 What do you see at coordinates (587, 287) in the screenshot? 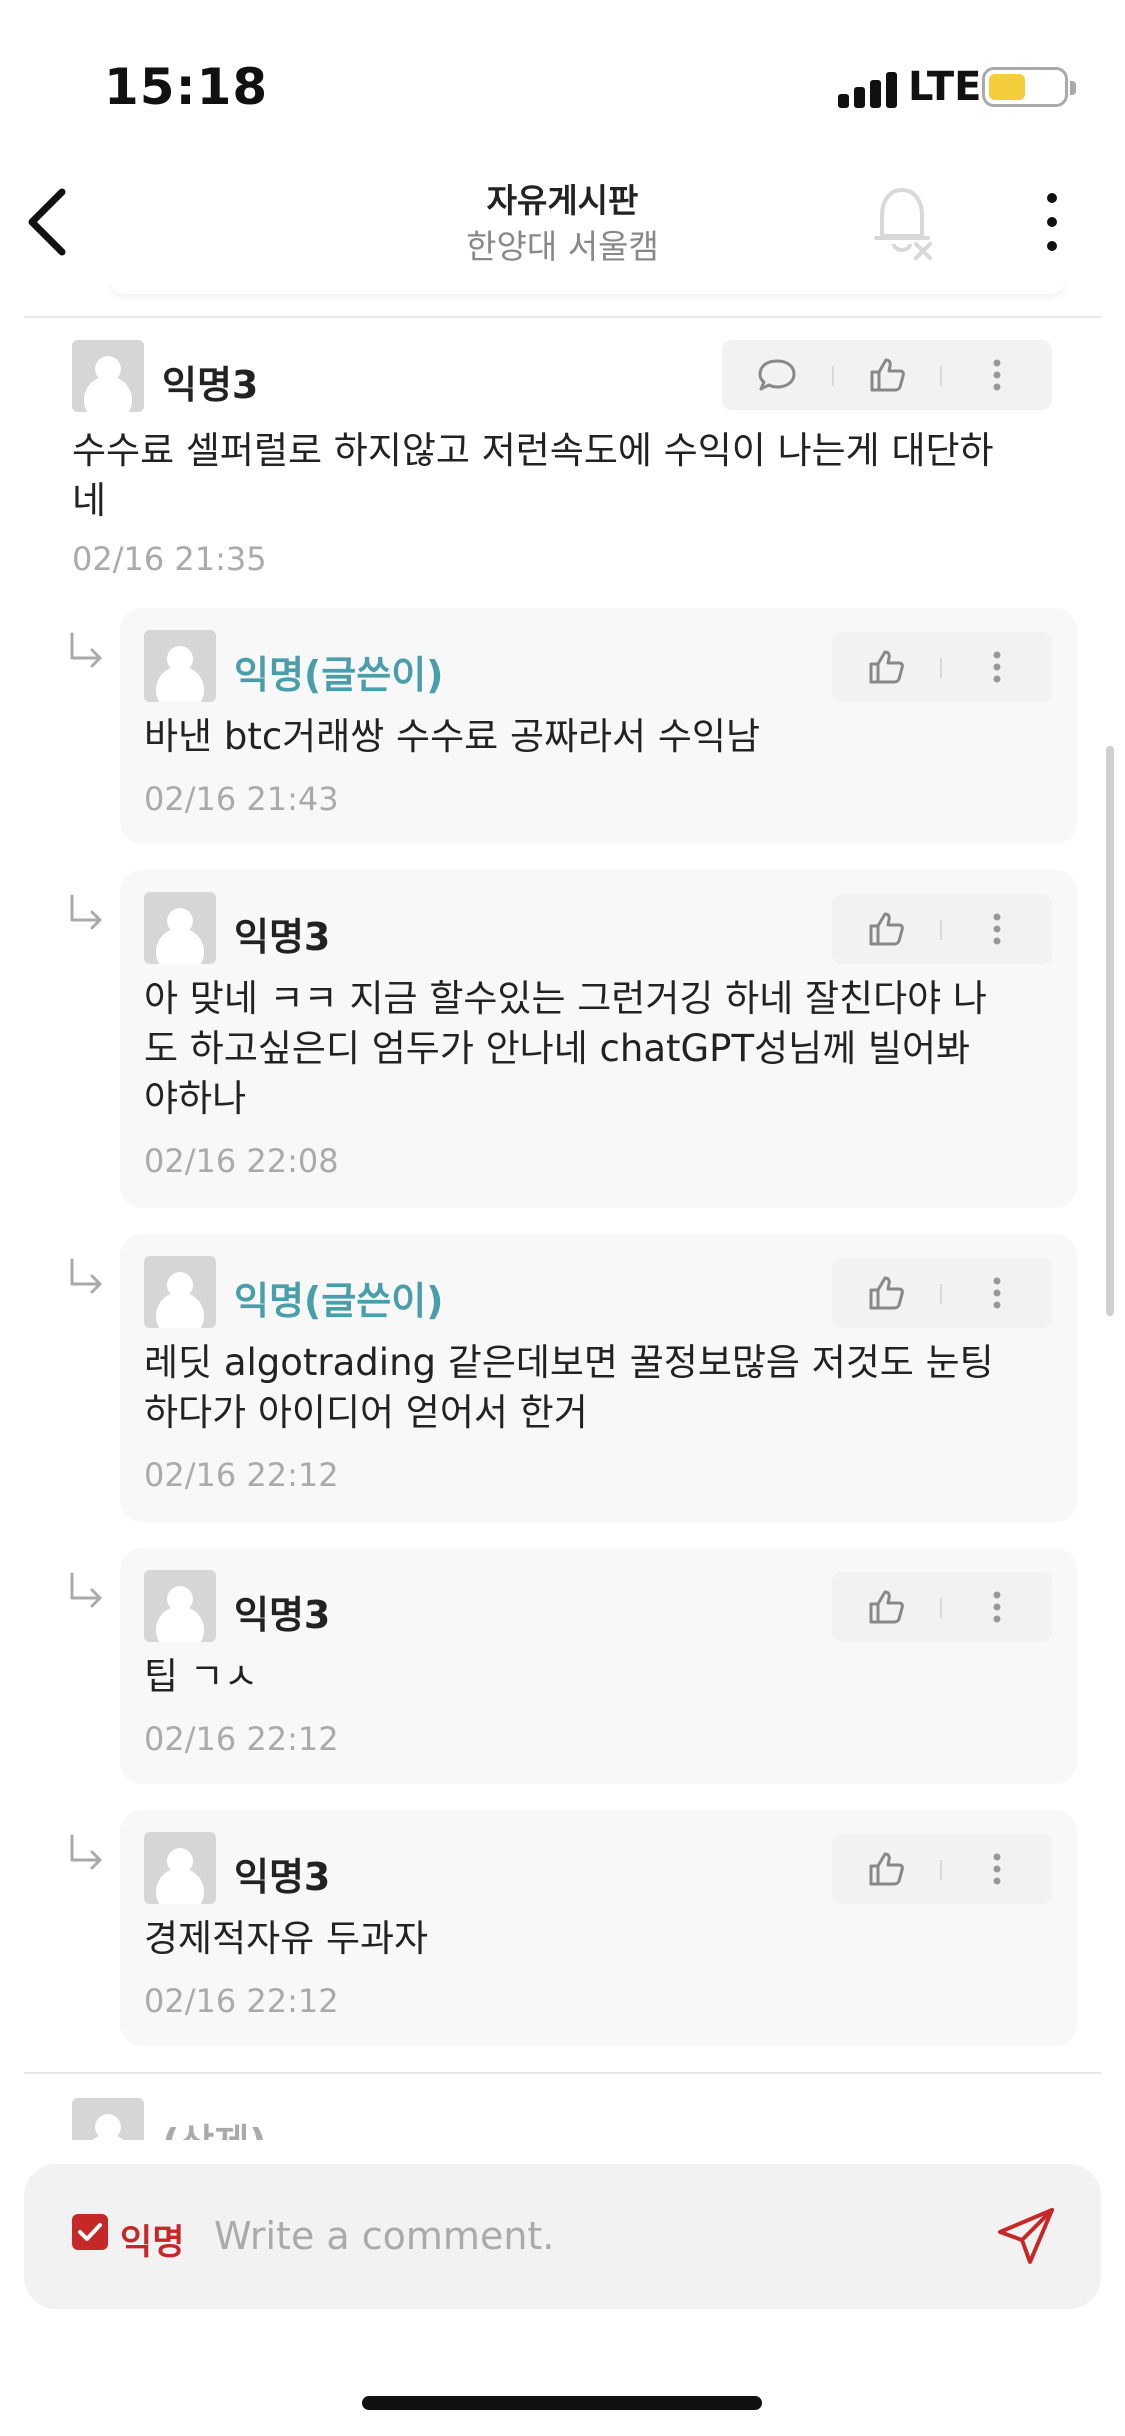
I see `post-card-edge` at bounding box center [587, 287].